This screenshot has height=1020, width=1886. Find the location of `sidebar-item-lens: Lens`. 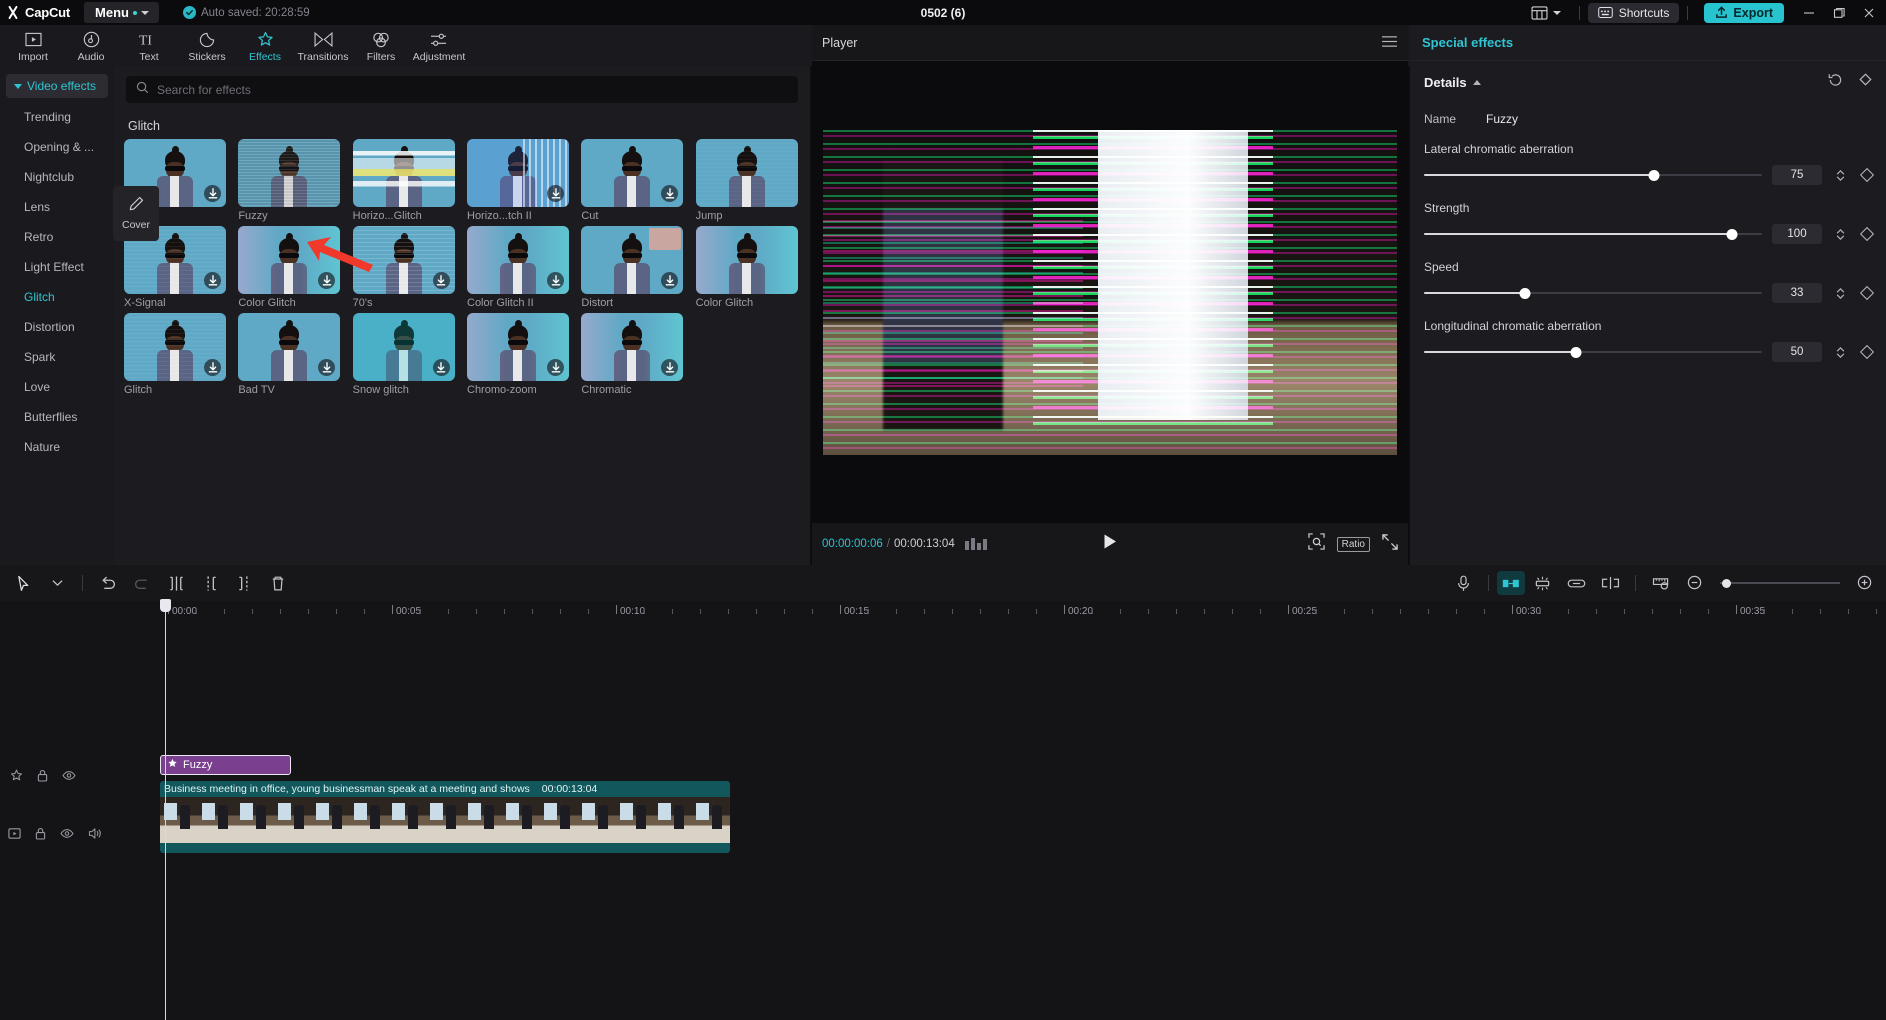

sidebar-item-lens: Lens is located at coordinates (57, 207).